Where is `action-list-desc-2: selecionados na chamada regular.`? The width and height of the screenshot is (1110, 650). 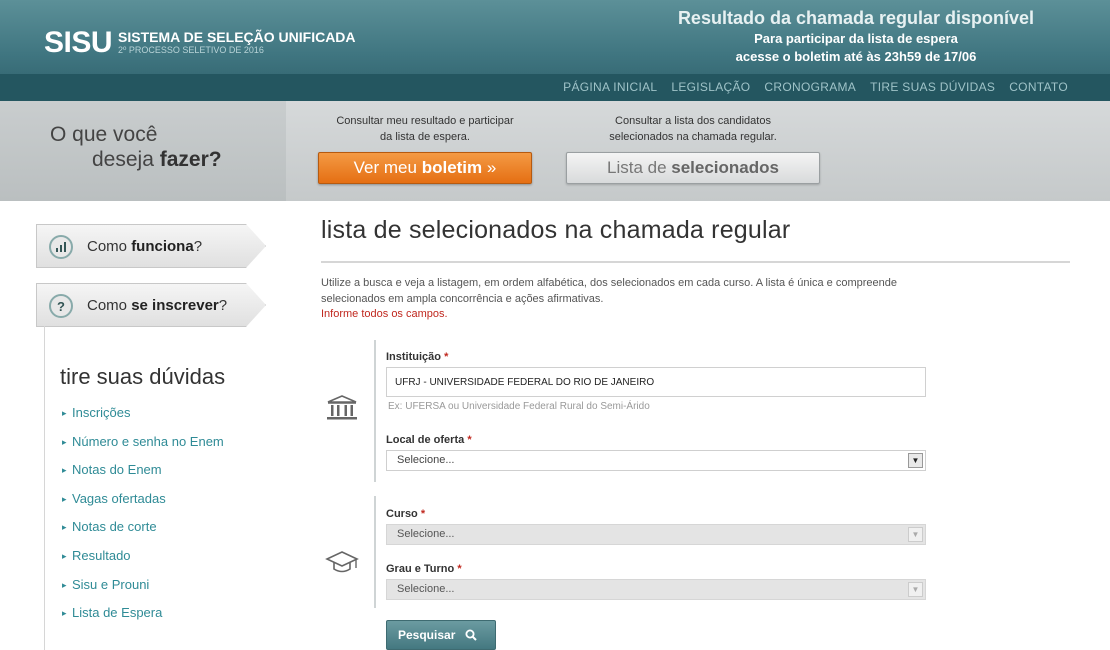 action-list-desc-2: selecionados na chamada regular. is located at coordinates (693, 137).